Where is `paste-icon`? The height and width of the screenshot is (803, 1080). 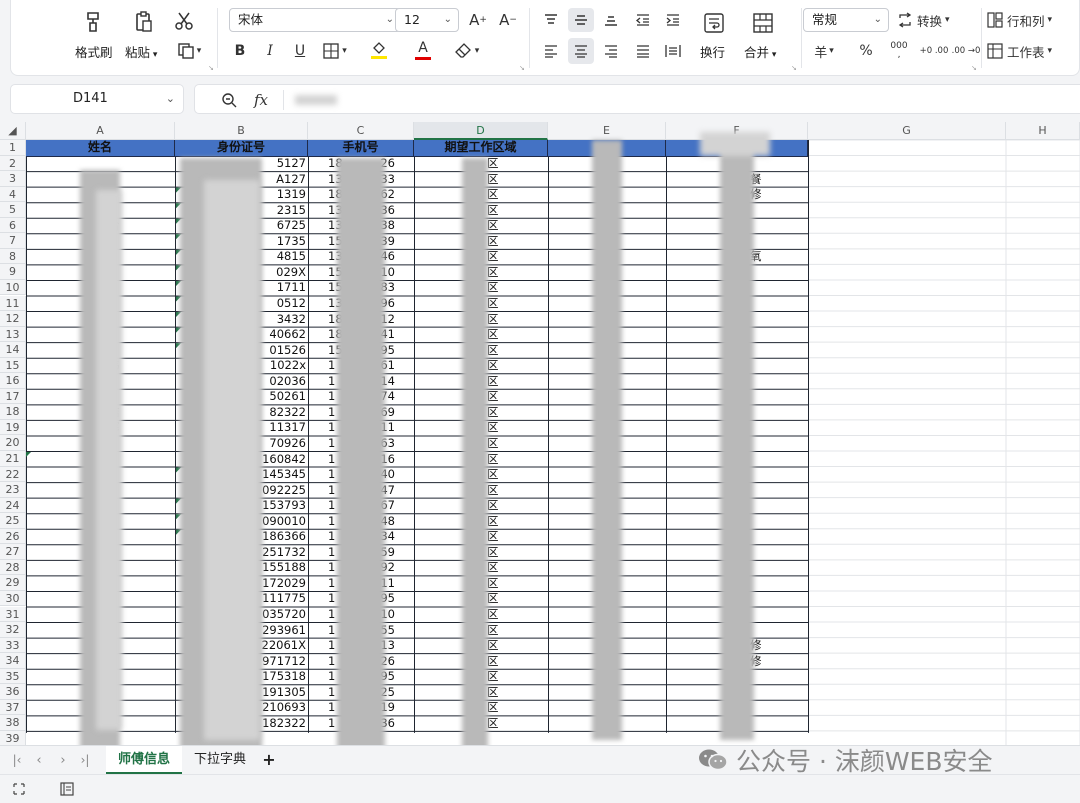
paste-icon is located at coordinates (144, 22).